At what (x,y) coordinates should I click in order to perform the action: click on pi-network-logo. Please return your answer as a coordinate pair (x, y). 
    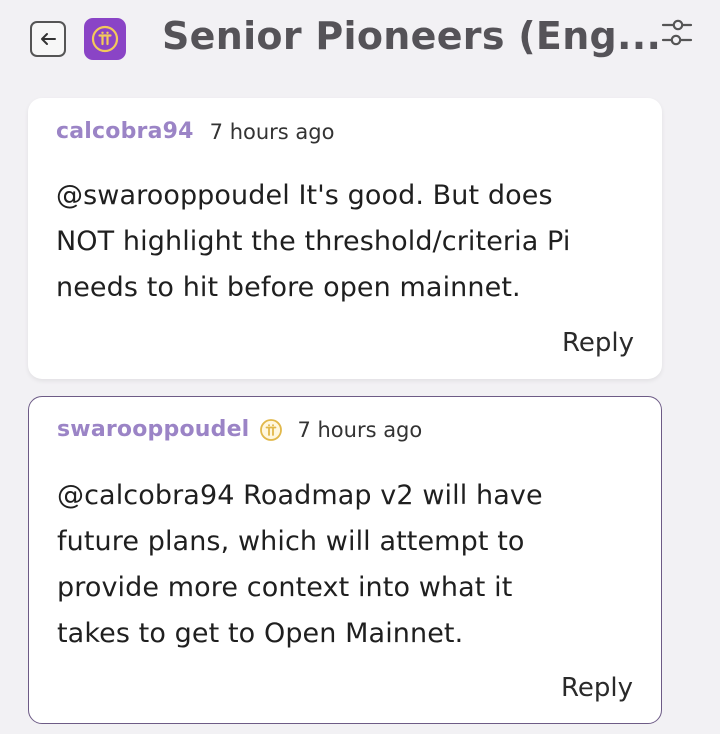
    Looking at the image, I should click on (105, 39).